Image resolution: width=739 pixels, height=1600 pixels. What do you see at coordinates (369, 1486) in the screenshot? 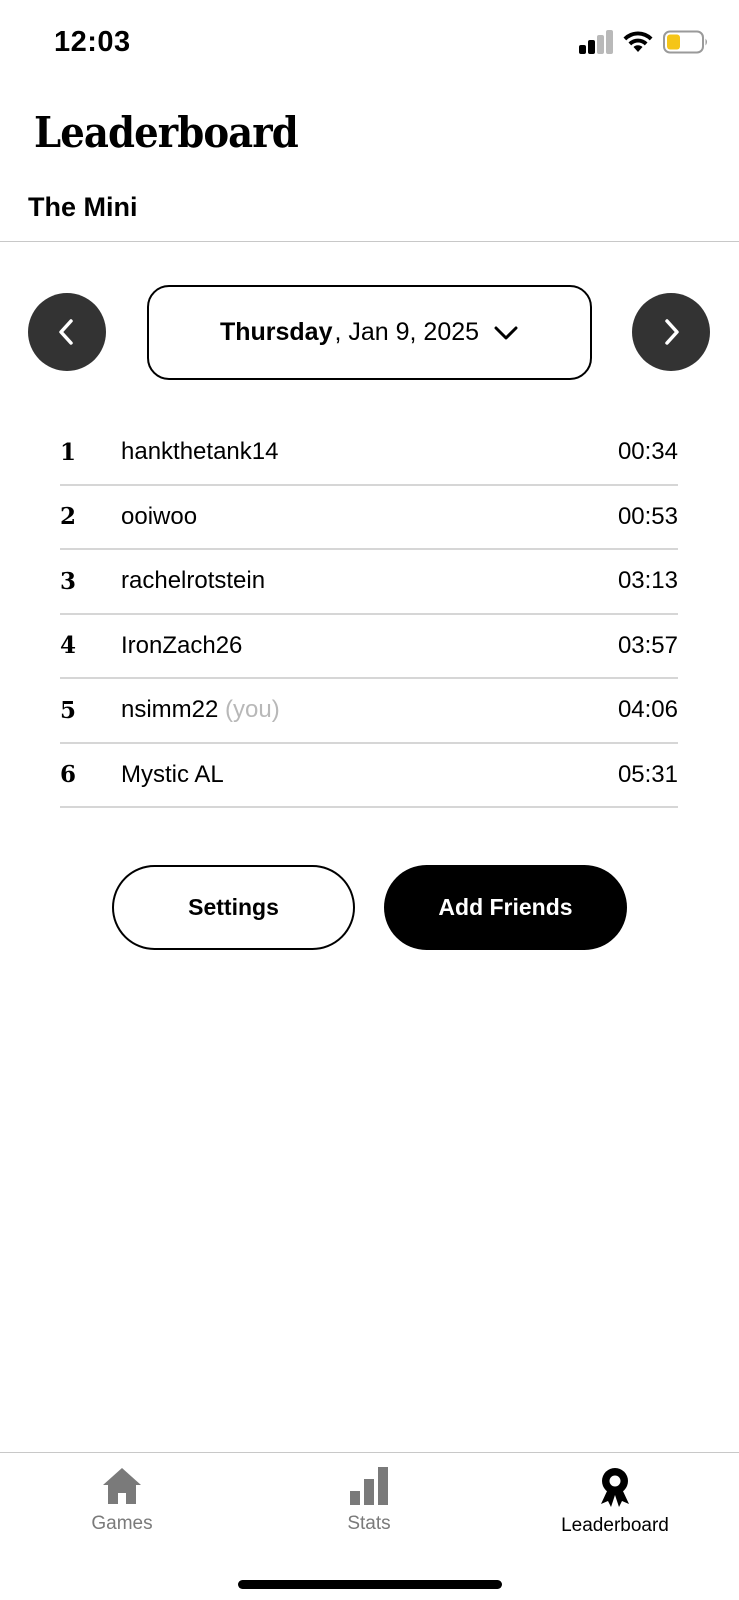
I see `bar-chart-icon` at bounding box center [369, 1486].